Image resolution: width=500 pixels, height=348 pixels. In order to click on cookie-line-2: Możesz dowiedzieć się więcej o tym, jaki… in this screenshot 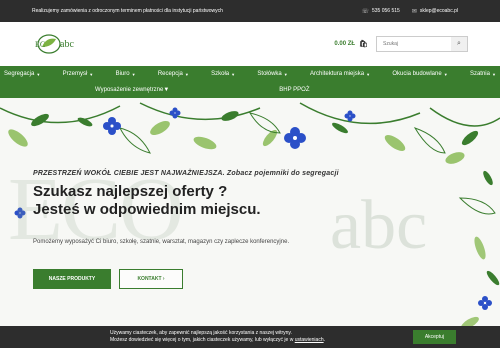, I will do `click(217, 340)`.